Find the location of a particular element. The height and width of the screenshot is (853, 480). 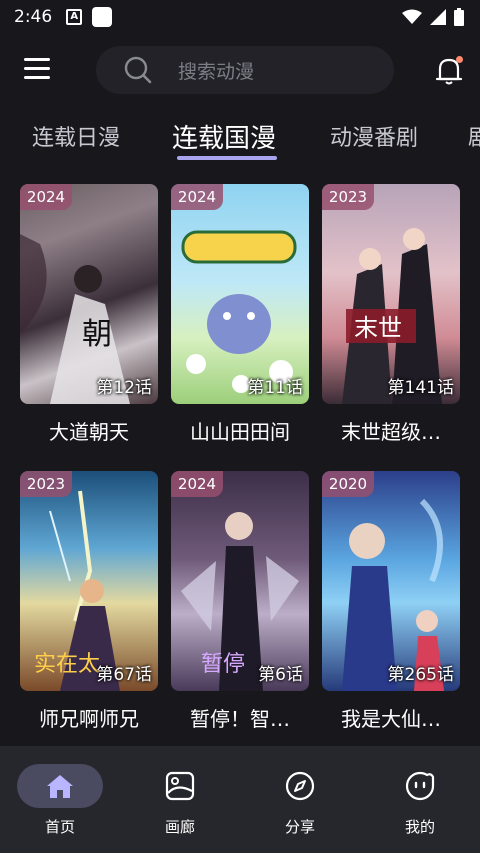

wifi-icon is located at coordinates (412, 16).